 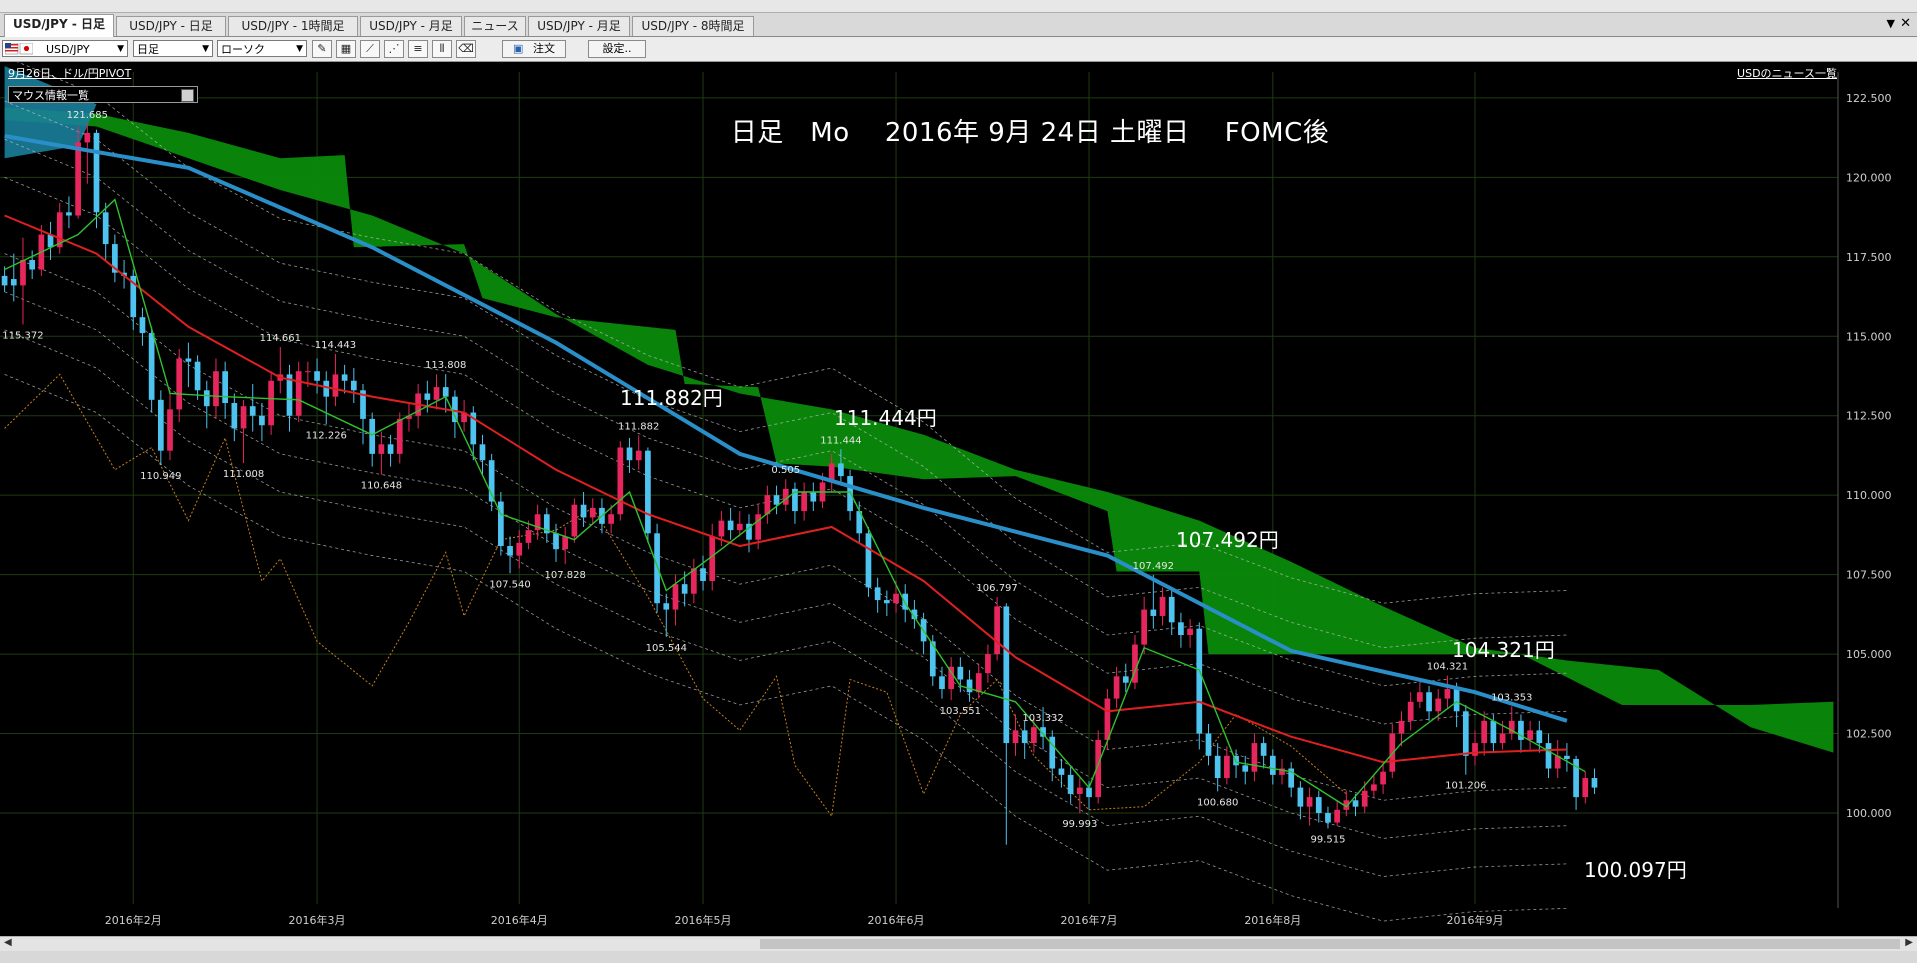 What do you see at coordinates (171, 26) in the screenshot?
I see `tab-1: USD/JPY - 日足` at bounding box center [171, 26].